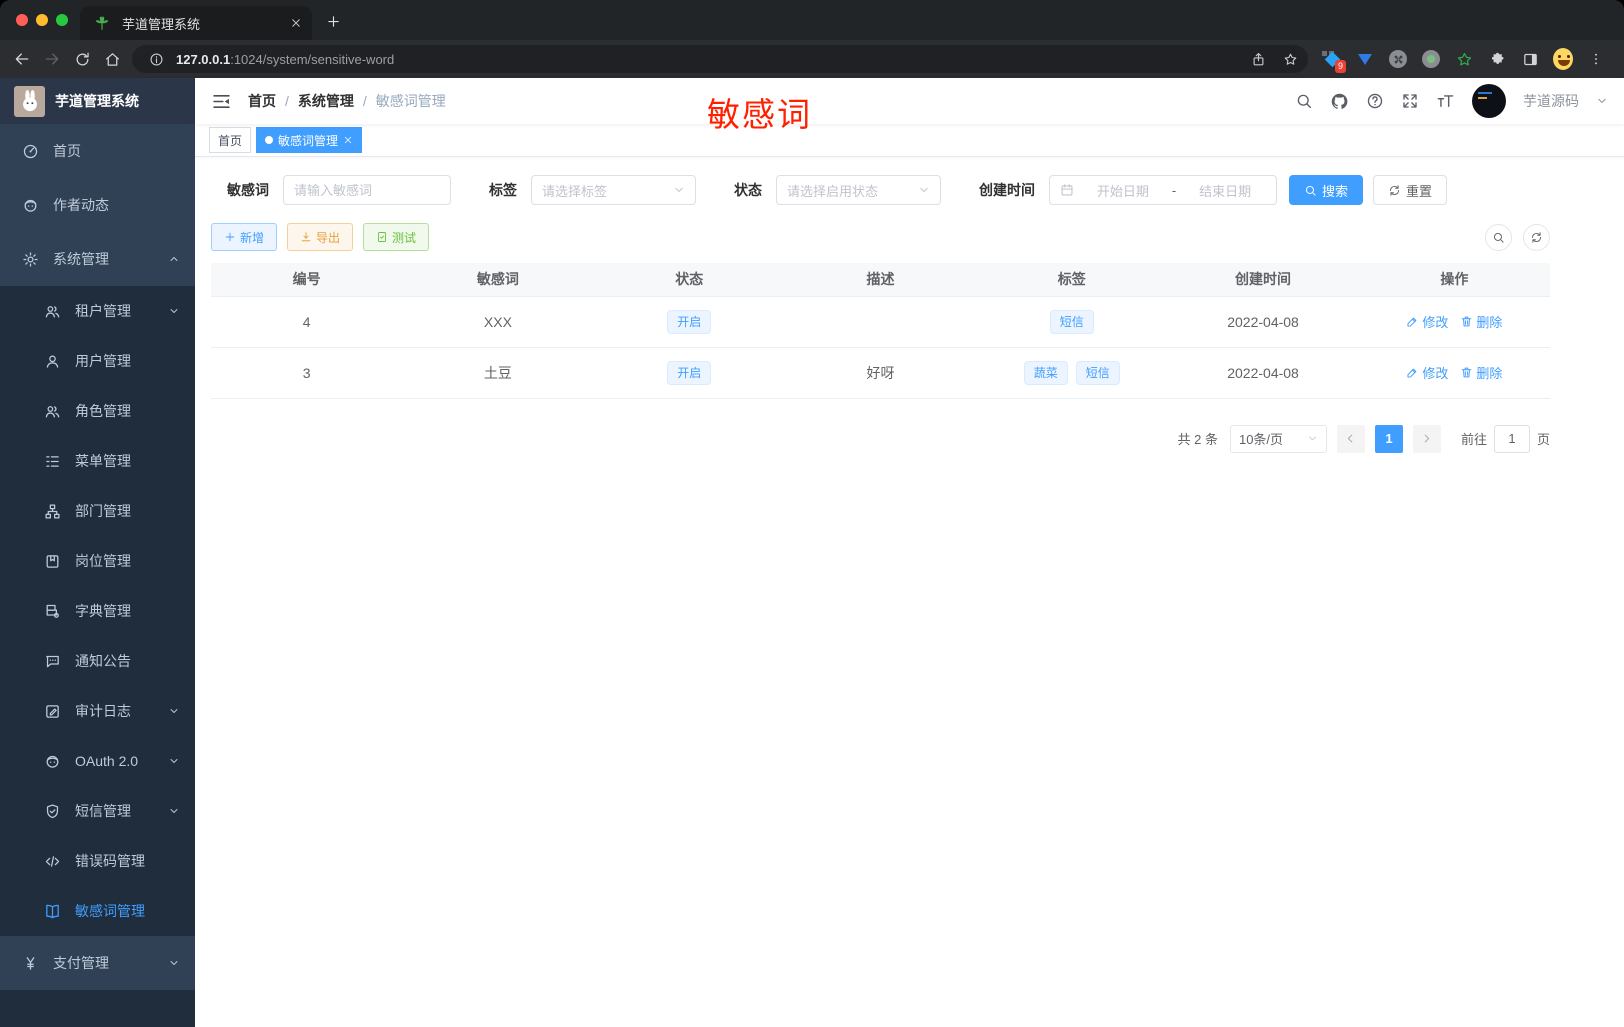  I want to click on profile-emoji-icon, so click(1563, 59).